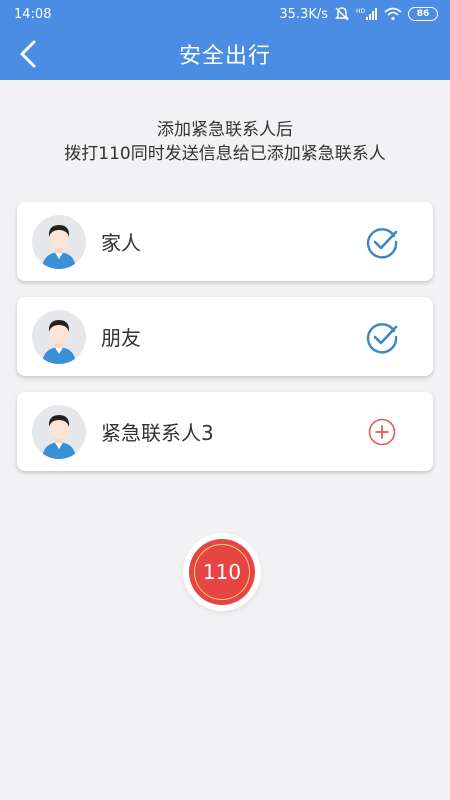 The height and width of the screenshot is (800, 450). Describe the element at coordinates (303, 14) in the screenshot. I see `network-speed: 35.3K/s` at that location.